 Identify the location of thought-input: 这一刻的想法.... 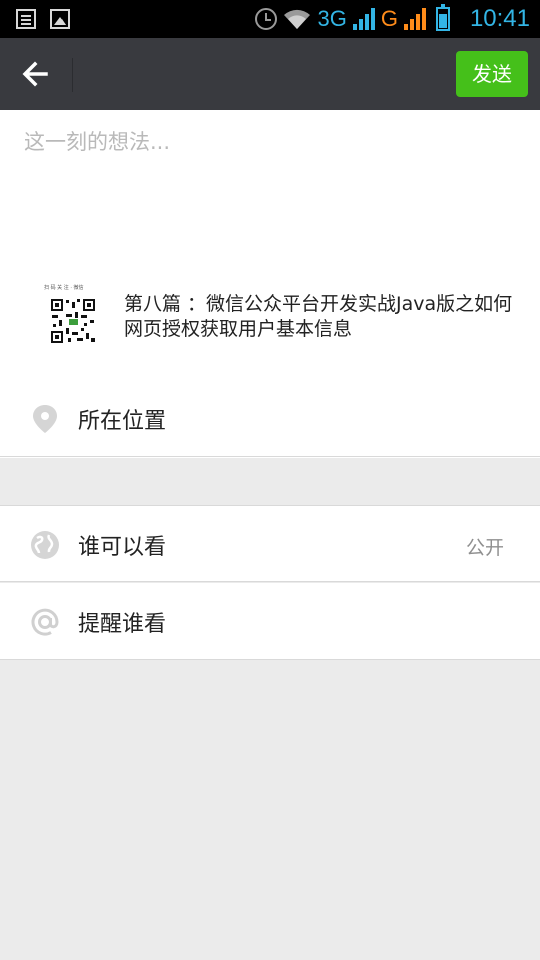
(97, 141).